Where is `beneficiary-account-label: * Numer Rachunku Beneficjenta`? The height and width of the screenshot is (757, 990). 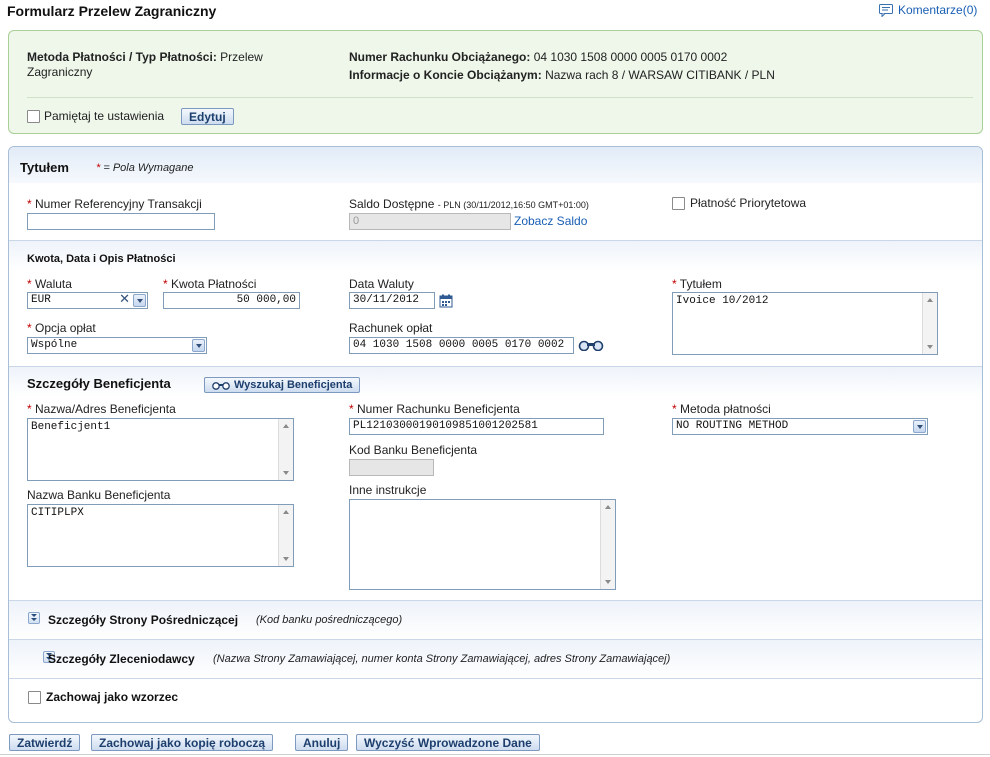 beneficiary-account-label: * Numer Rachunku Beneficjenta is located at coordinates (434, 409).